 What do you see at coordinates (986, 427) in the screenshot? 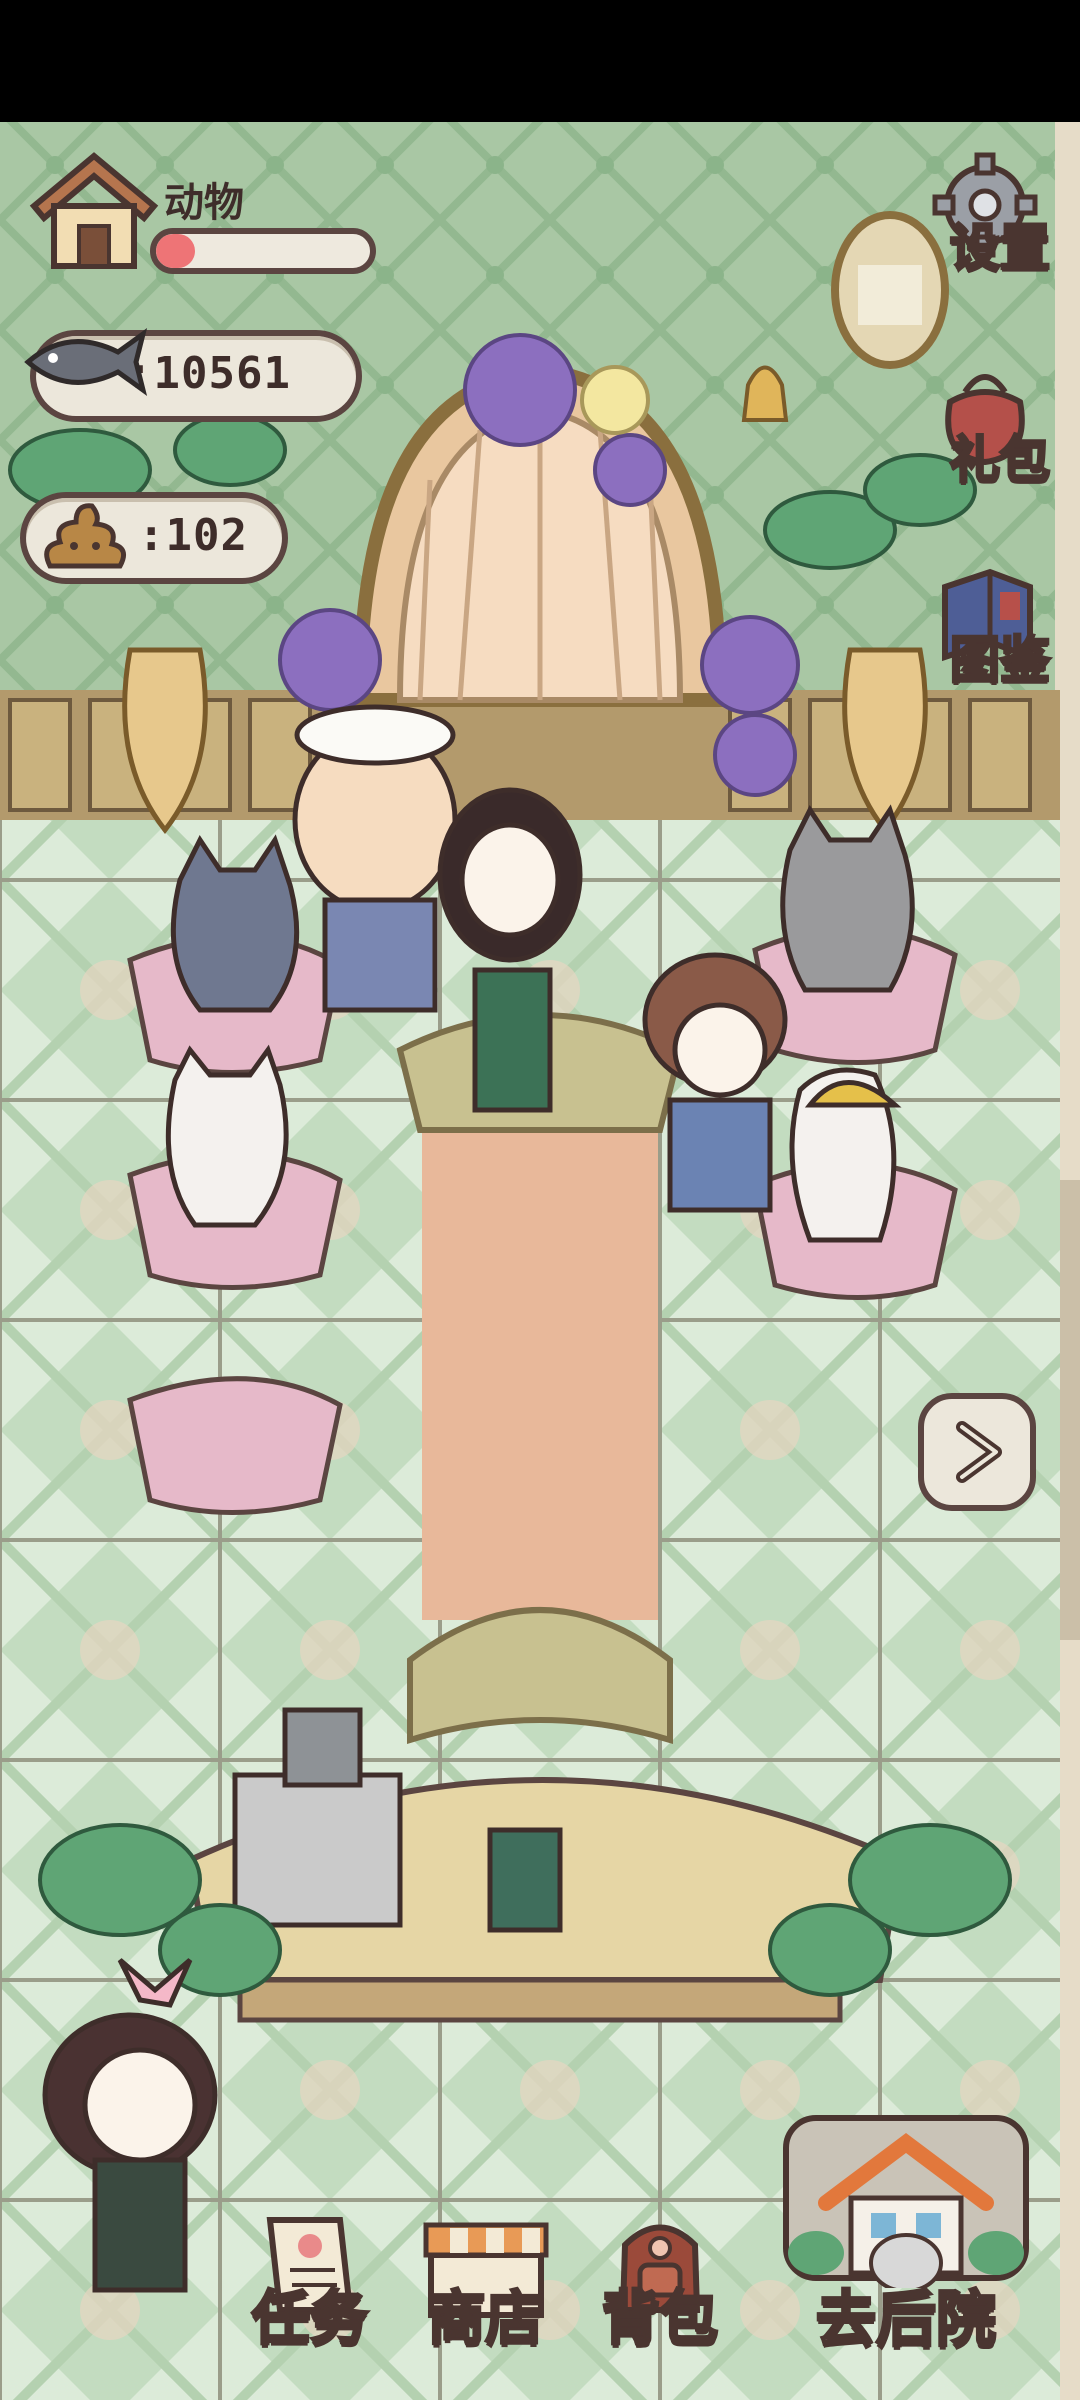
I see `gift-pack-button: 礼包` at bounding box center [986, 427].